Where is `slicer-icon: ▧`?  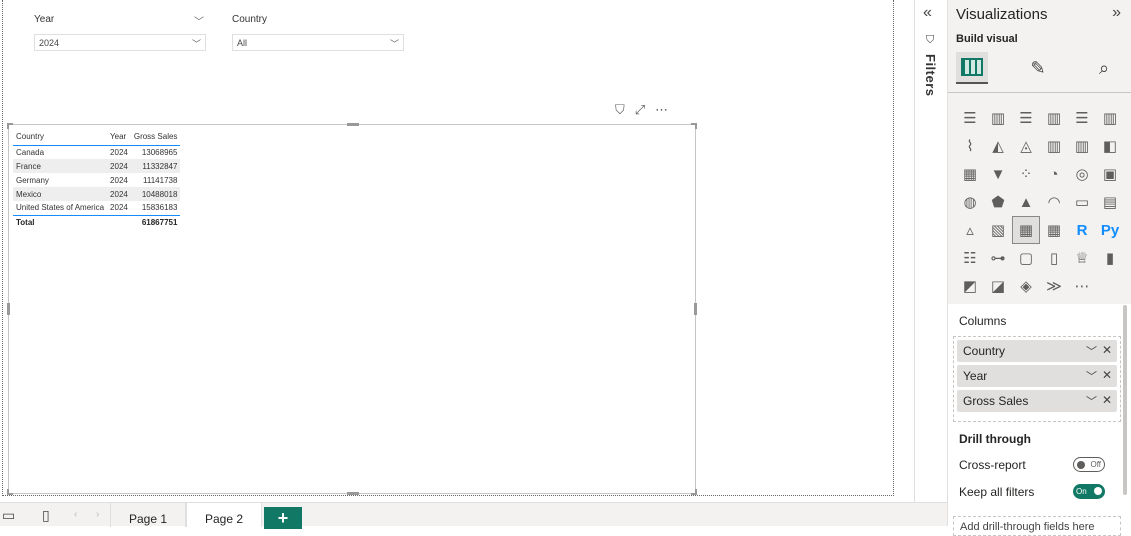 slicer-icon: ▧ is located at coordinates (998, 230).